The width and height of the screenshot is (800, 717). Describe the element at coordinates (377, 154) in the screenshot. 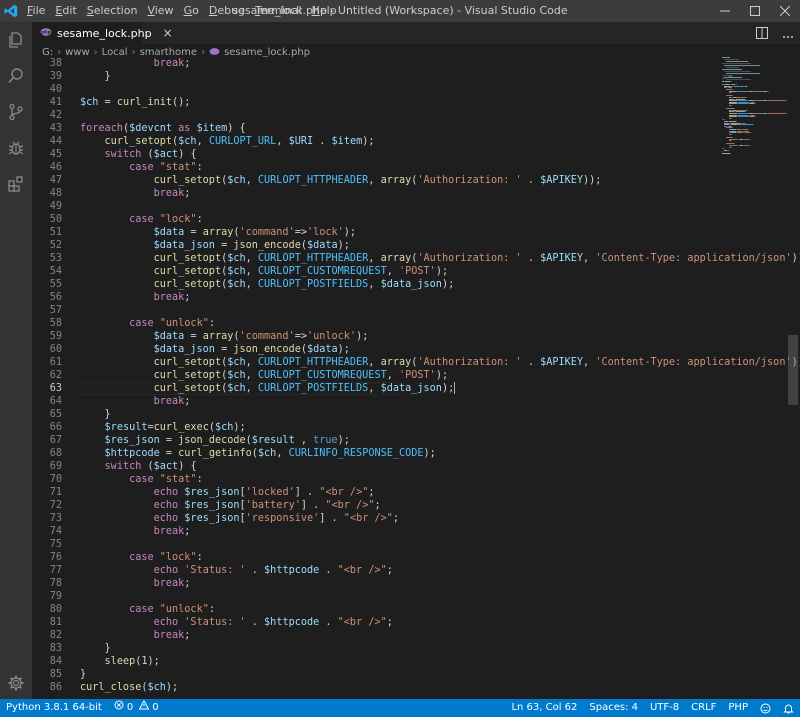

I see `code-line: 45 switch ($act) {` at that location.